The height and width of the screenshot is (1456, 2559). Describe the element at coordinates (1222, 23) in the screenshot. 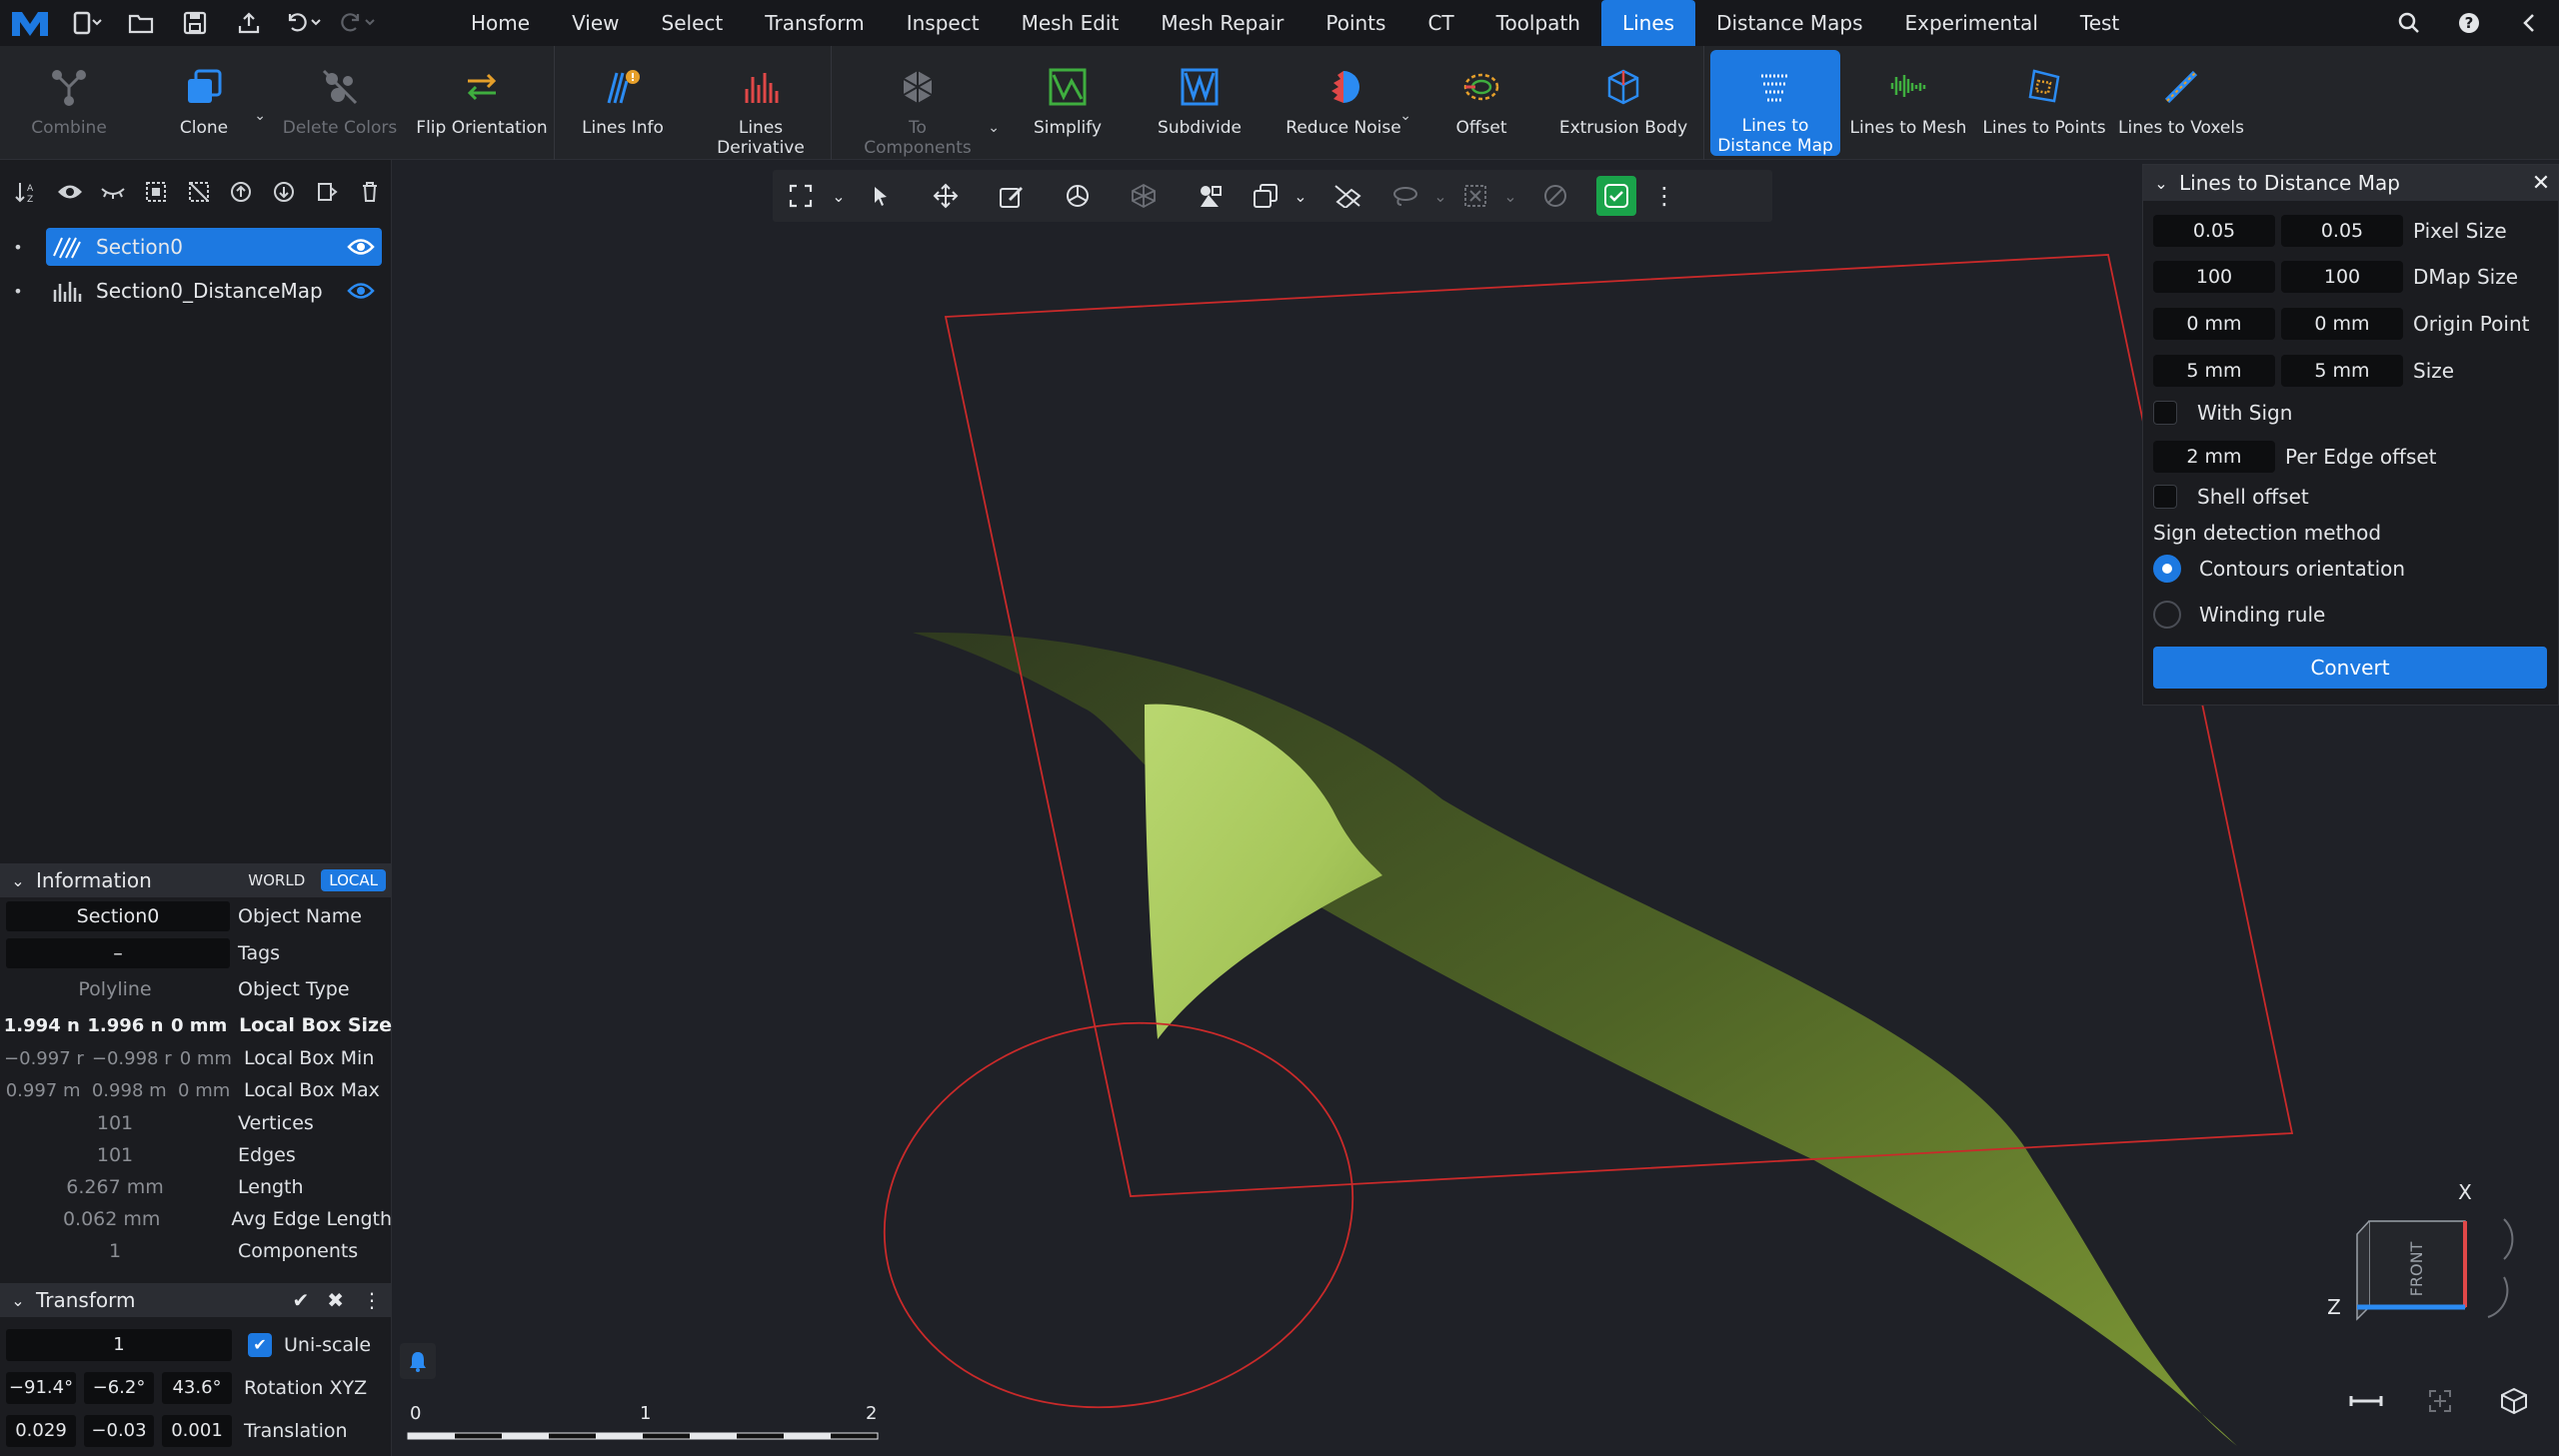

I see `menu-tab-mesh-repair: Mesh Repair` at that location.